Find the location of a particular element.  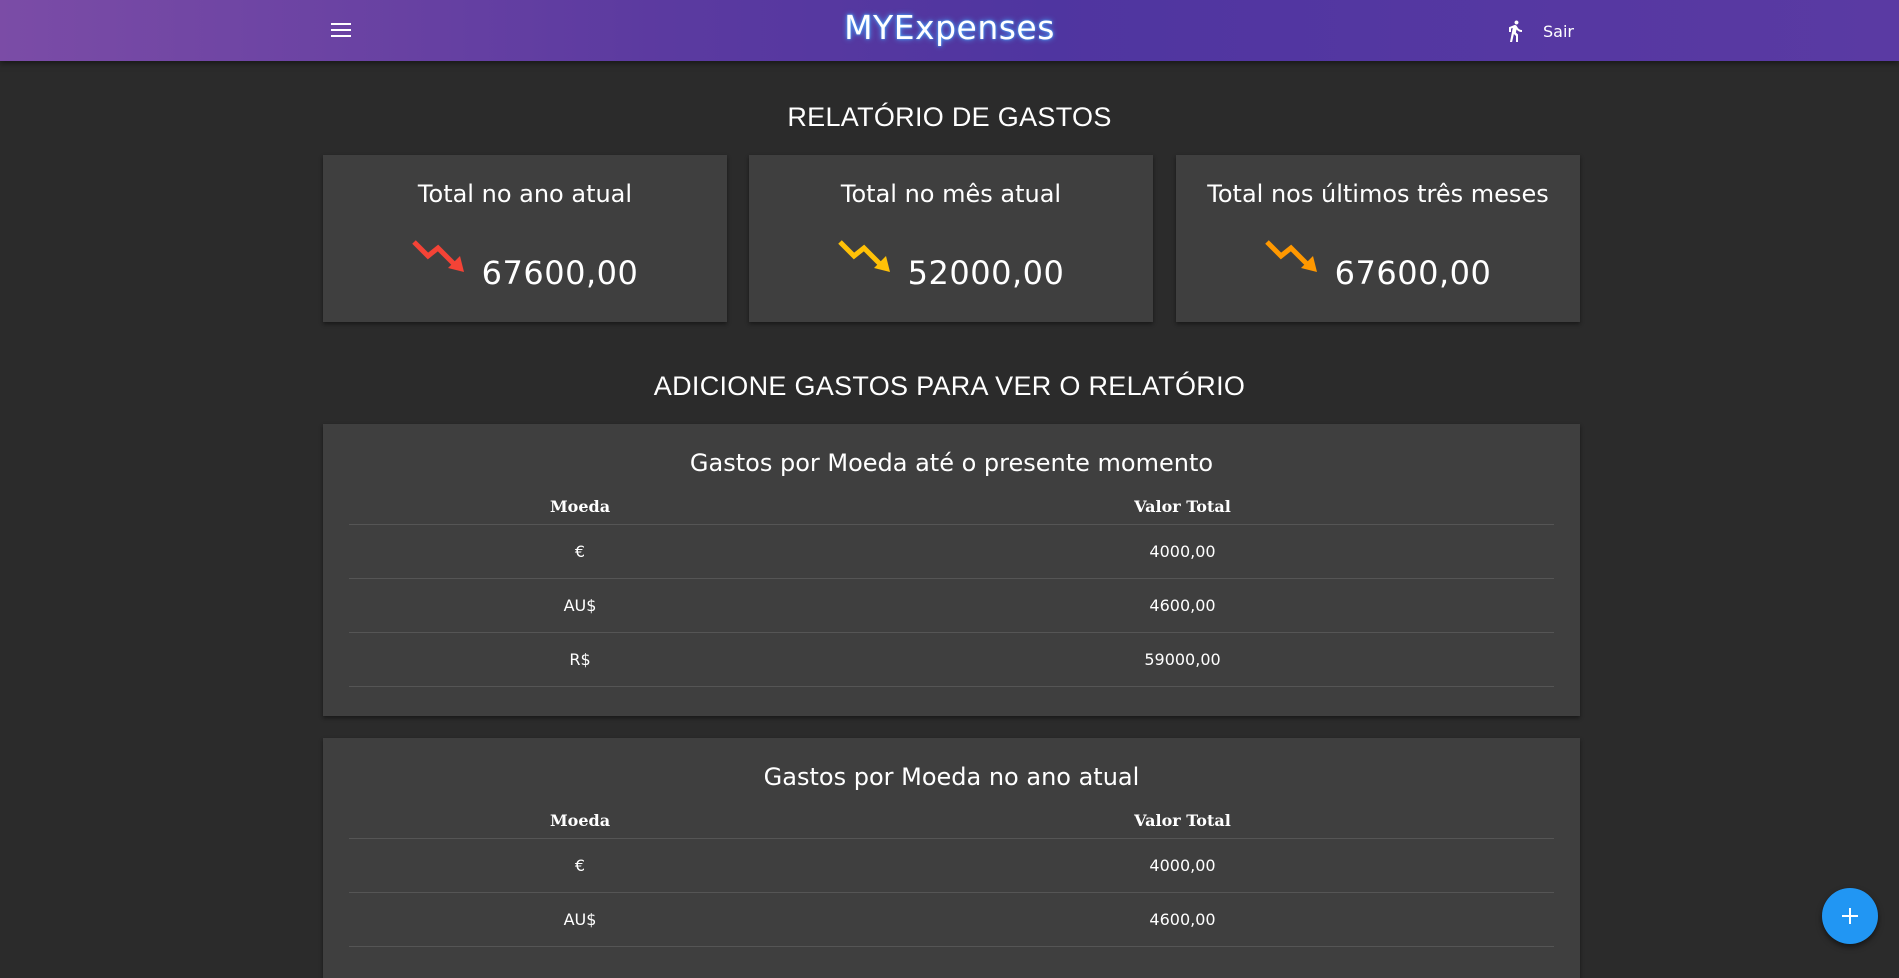

table-title: Gastos por Moeda no ano atual is located at coordinates (951, 777).